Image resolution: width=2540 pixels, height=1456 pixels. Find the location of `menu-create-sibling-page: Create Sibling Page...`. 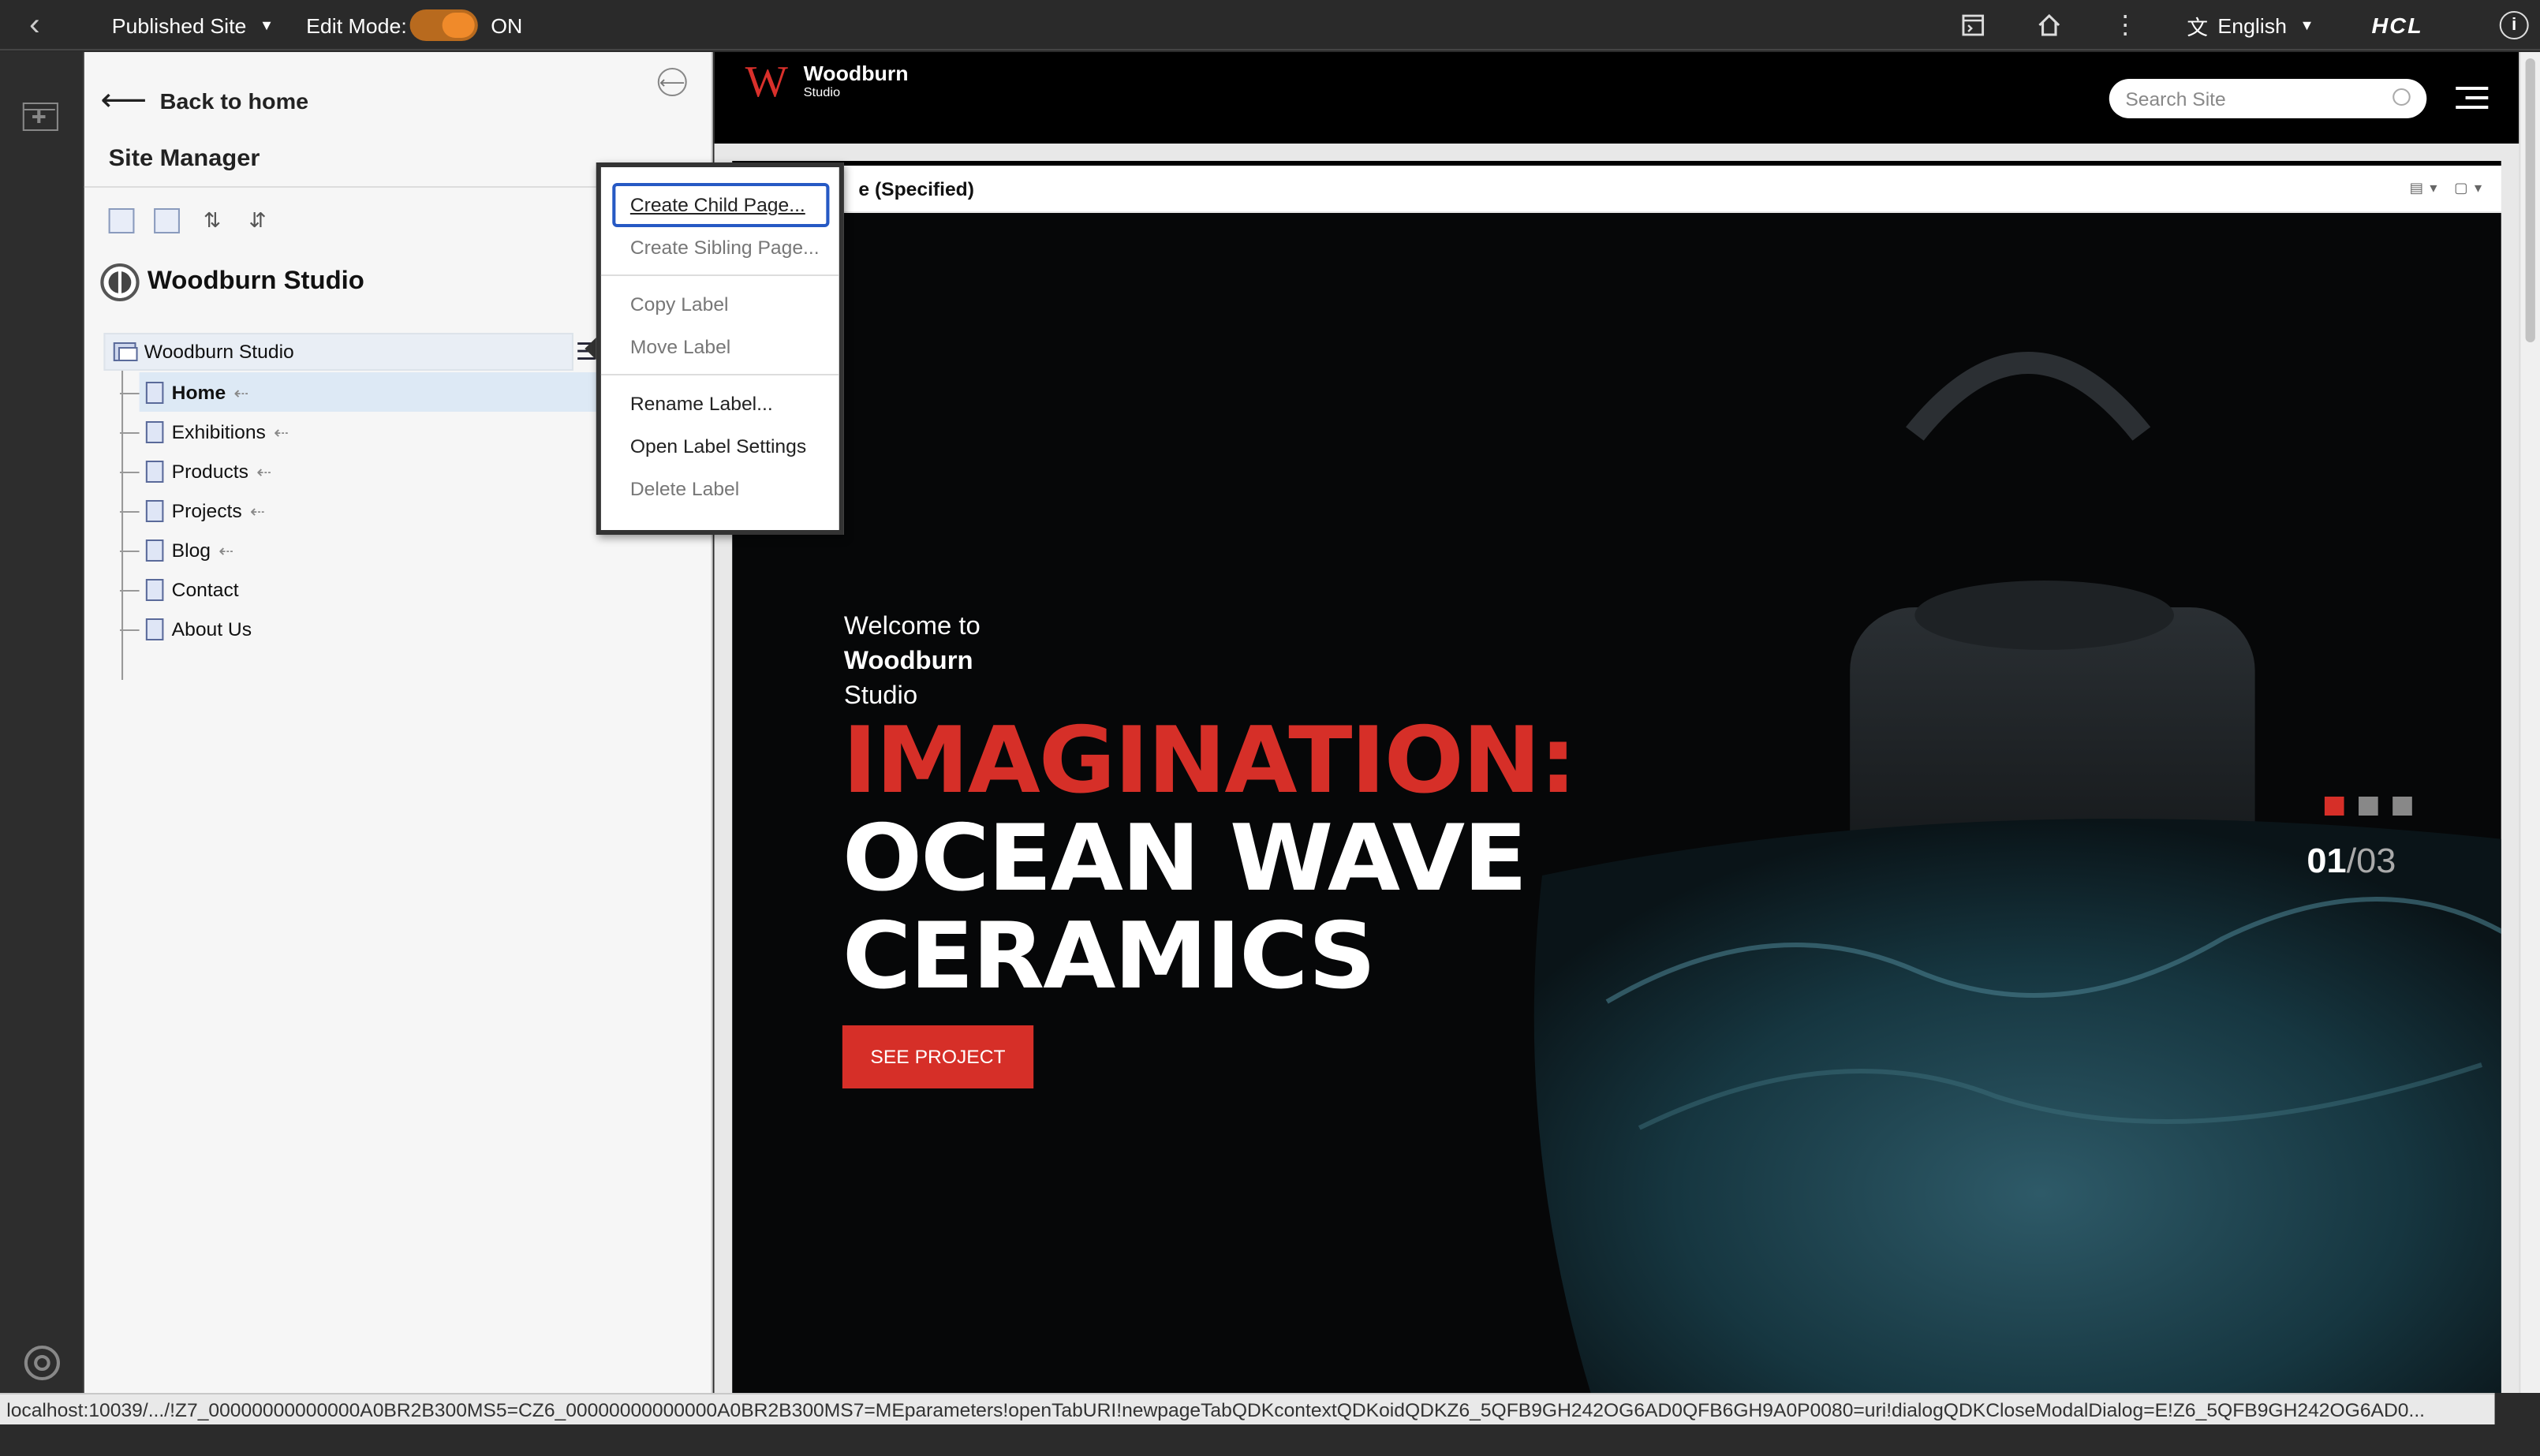

menu-create-sibling-page: Create Sibling Page... is located at coordinates (725, 247).